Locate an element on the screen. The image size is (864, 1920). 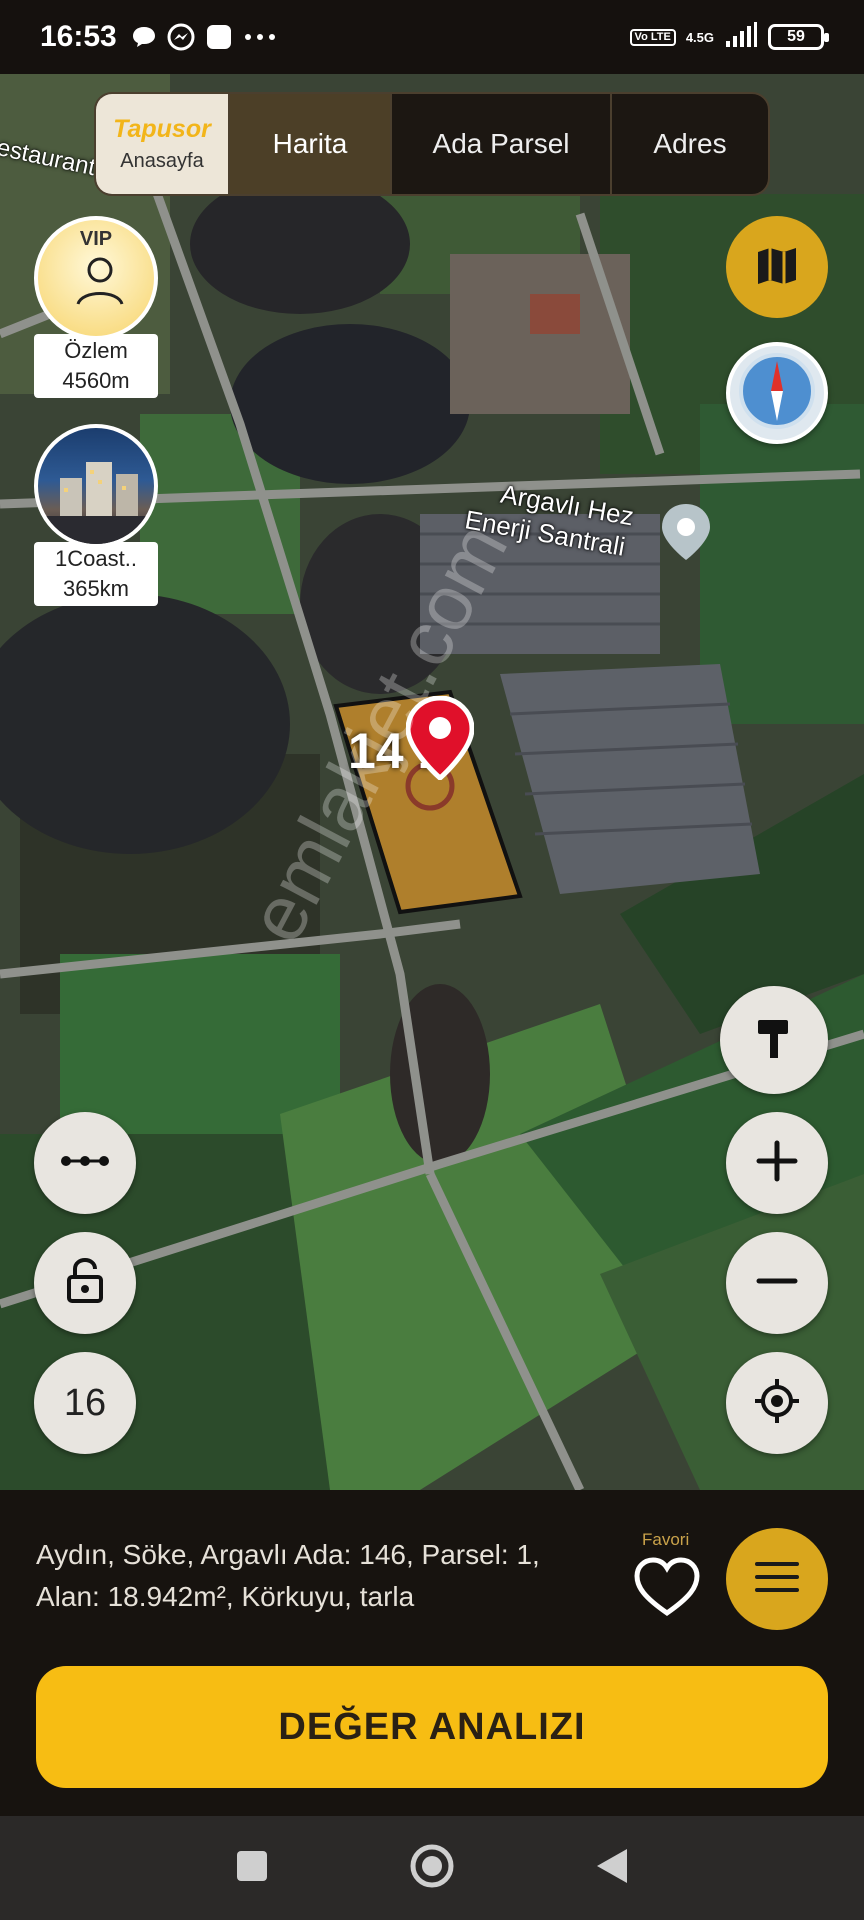
zoom-in-button is located at coordinates (777, 1163).